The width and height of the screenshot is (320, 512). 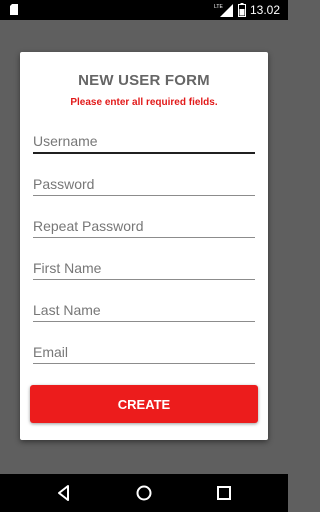 I want to click on clock: 13.02, so click(x=264, y=10).